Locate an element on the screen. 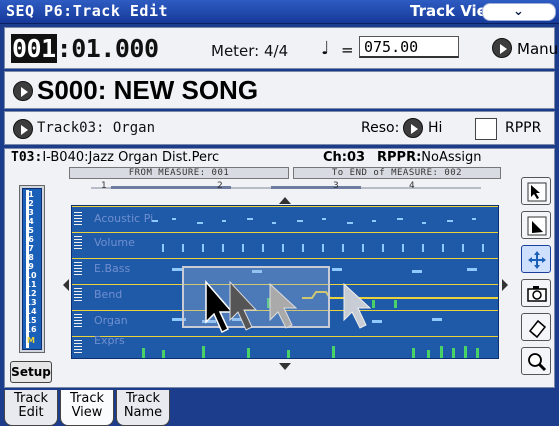  scroll-right-arrow-icon is located at coordinates (505, 285).